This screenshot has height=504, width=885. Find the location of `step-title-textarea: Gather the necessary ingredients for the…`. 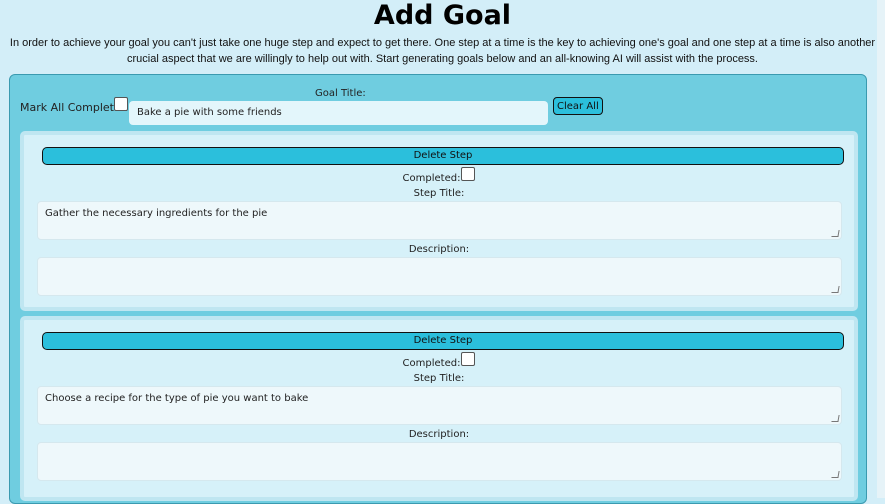

step-title-textarea: Gather the necessary ingredients for the… is located at coordinates (439, 220).